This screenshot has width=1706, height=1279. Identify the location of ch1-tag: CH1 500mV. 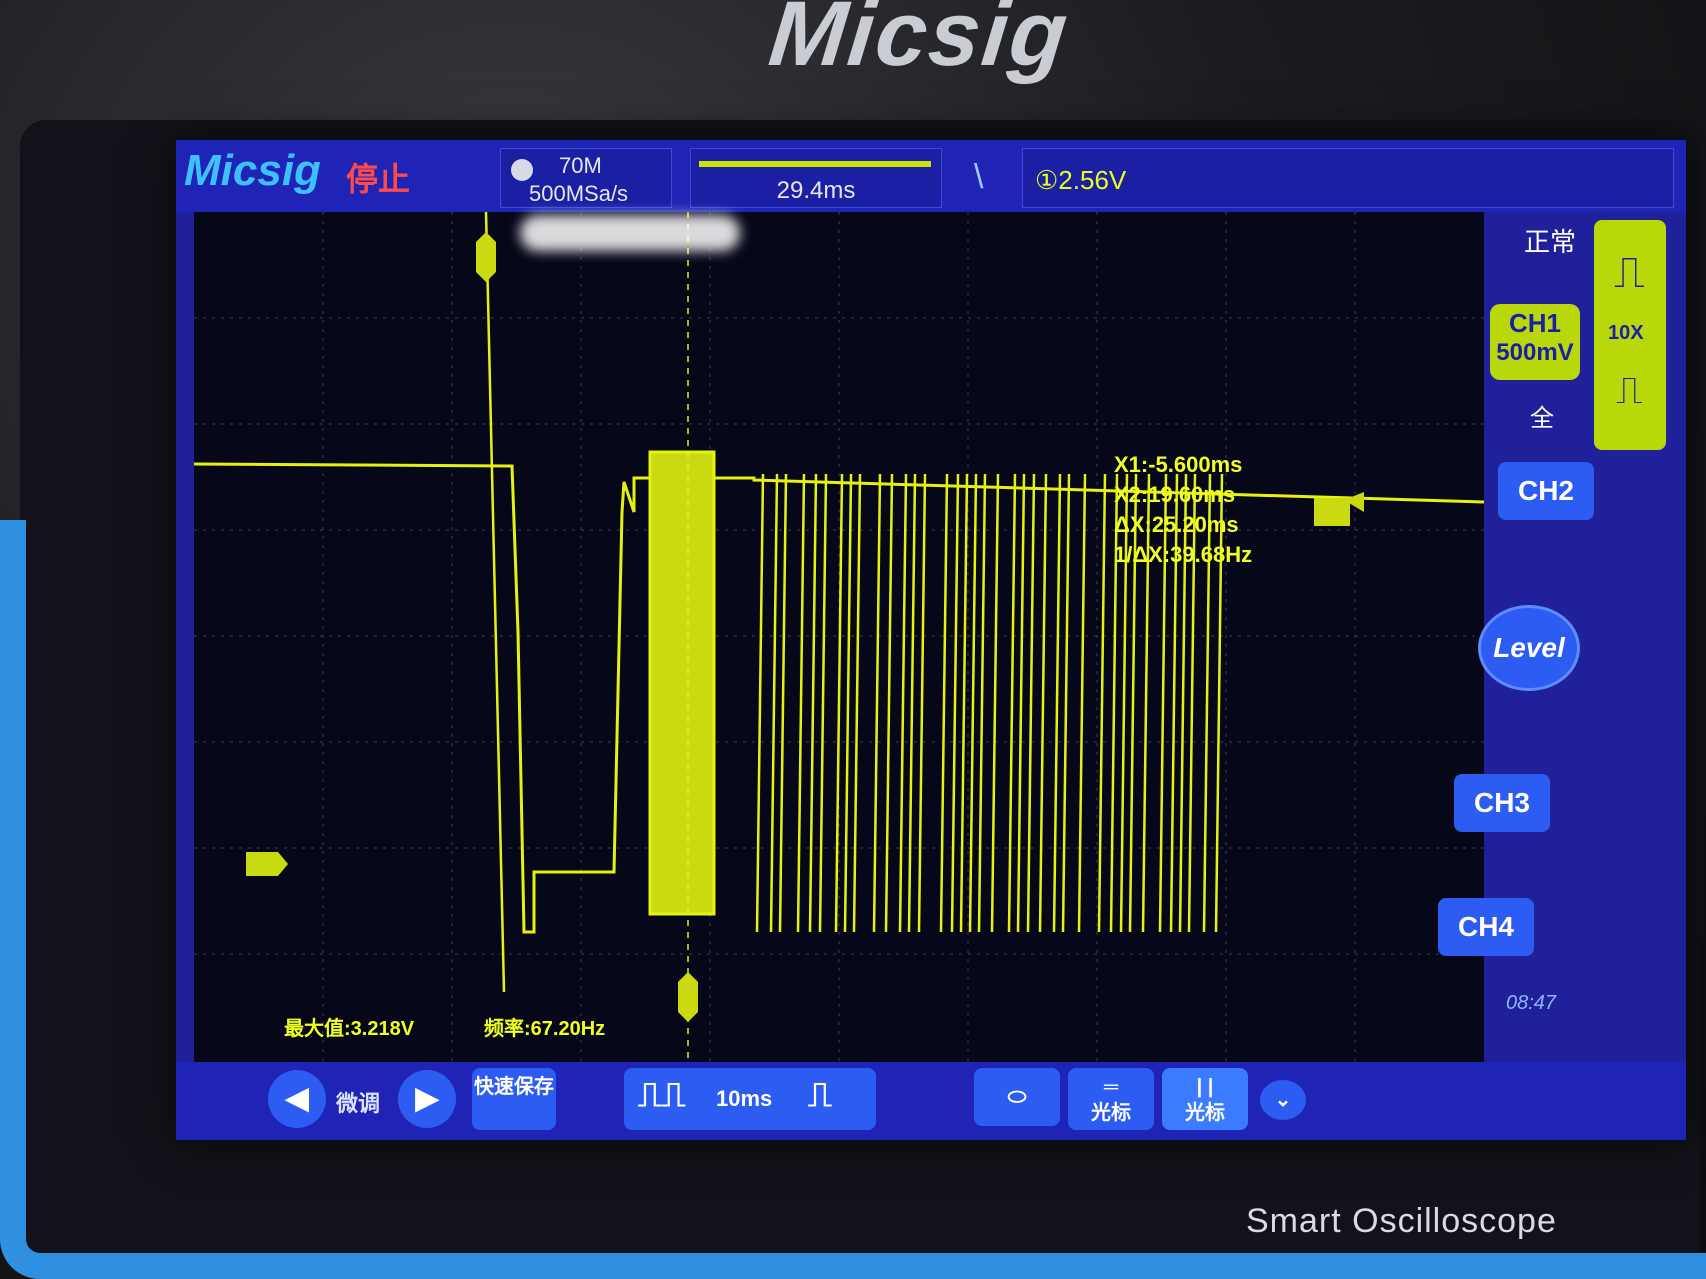
(1535, 342).